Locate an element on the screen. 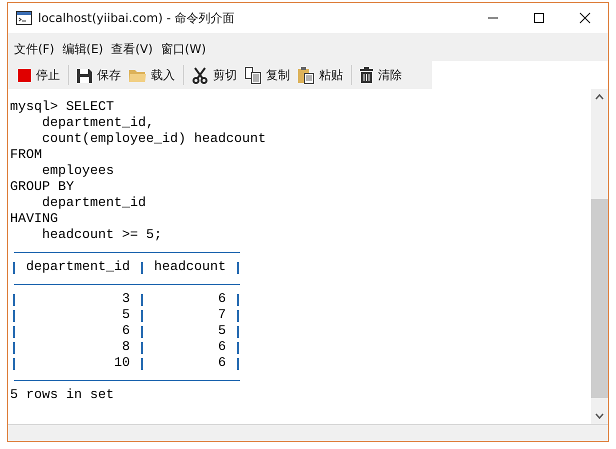 This screenshot has width=616, height=449. save-icon is located at coordinates (84, 75).